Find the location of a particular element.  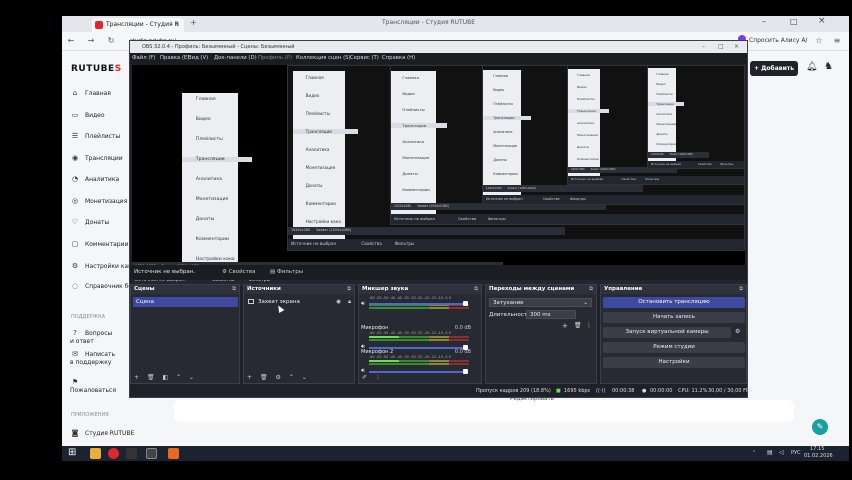

volume-slider-knob is located at coordinates (465, 303).